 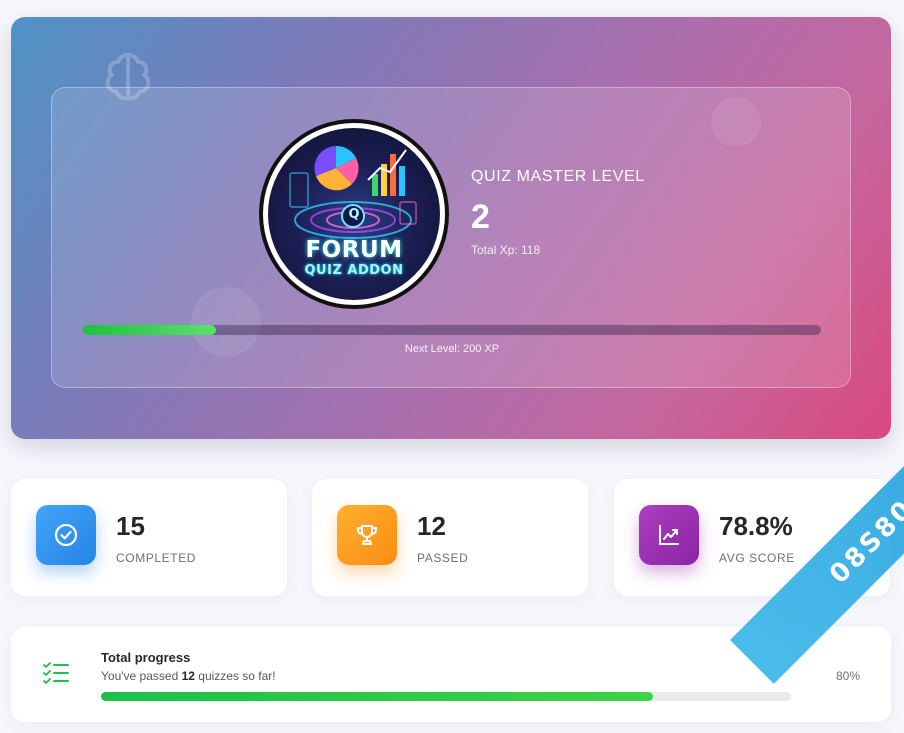 What do you see at coordinates (848, 676) in the screenshot?
I see `total-progress-percent: 80%` at bounding box center [848, 676].